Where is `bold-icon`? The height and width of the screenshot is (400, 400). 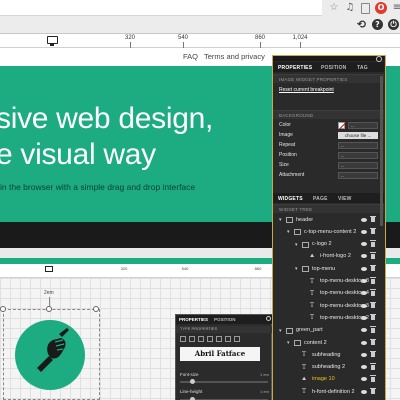
bold-icon is located at coordinates (219, 339).